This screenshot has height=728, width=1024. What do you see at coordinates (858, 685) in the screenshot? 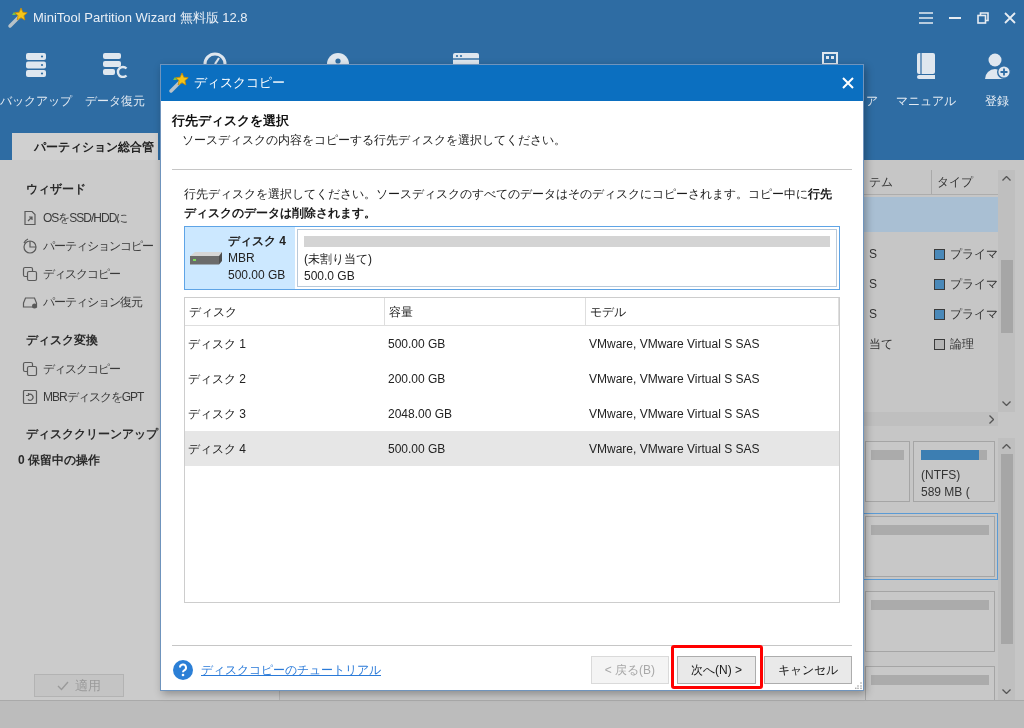
I see `resize-grip-icon` at bounding box center [858, 685].